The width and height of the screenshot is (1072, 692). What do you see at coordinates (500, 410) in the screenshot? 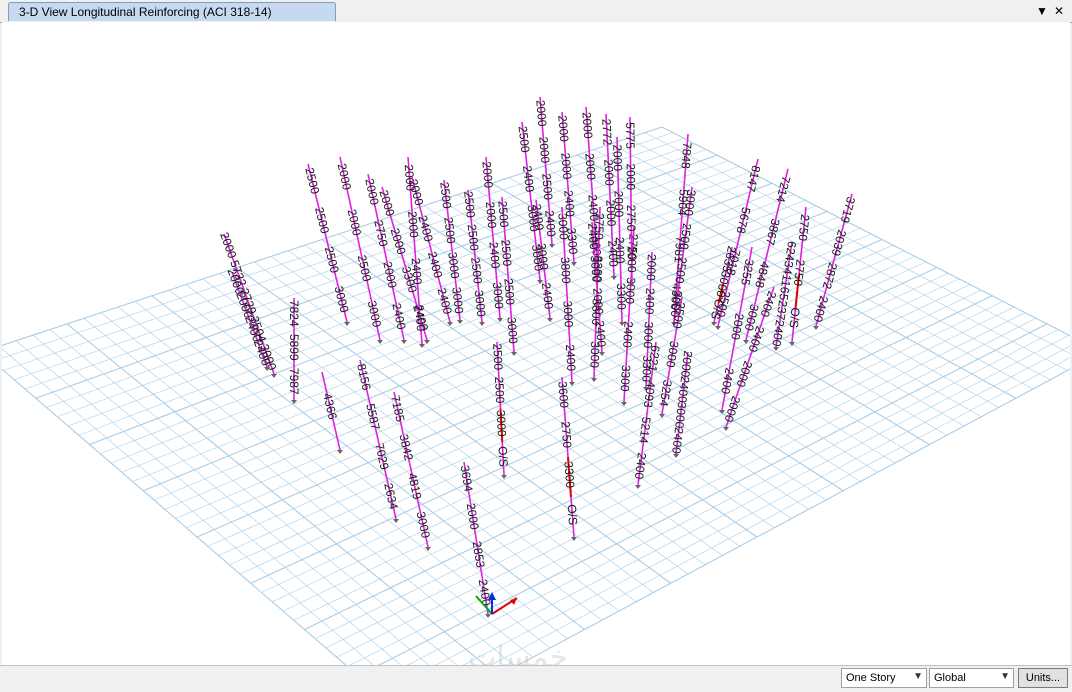
I see `column-18: 2500 2500 3000 O/S` at bounding box center [500, 410].